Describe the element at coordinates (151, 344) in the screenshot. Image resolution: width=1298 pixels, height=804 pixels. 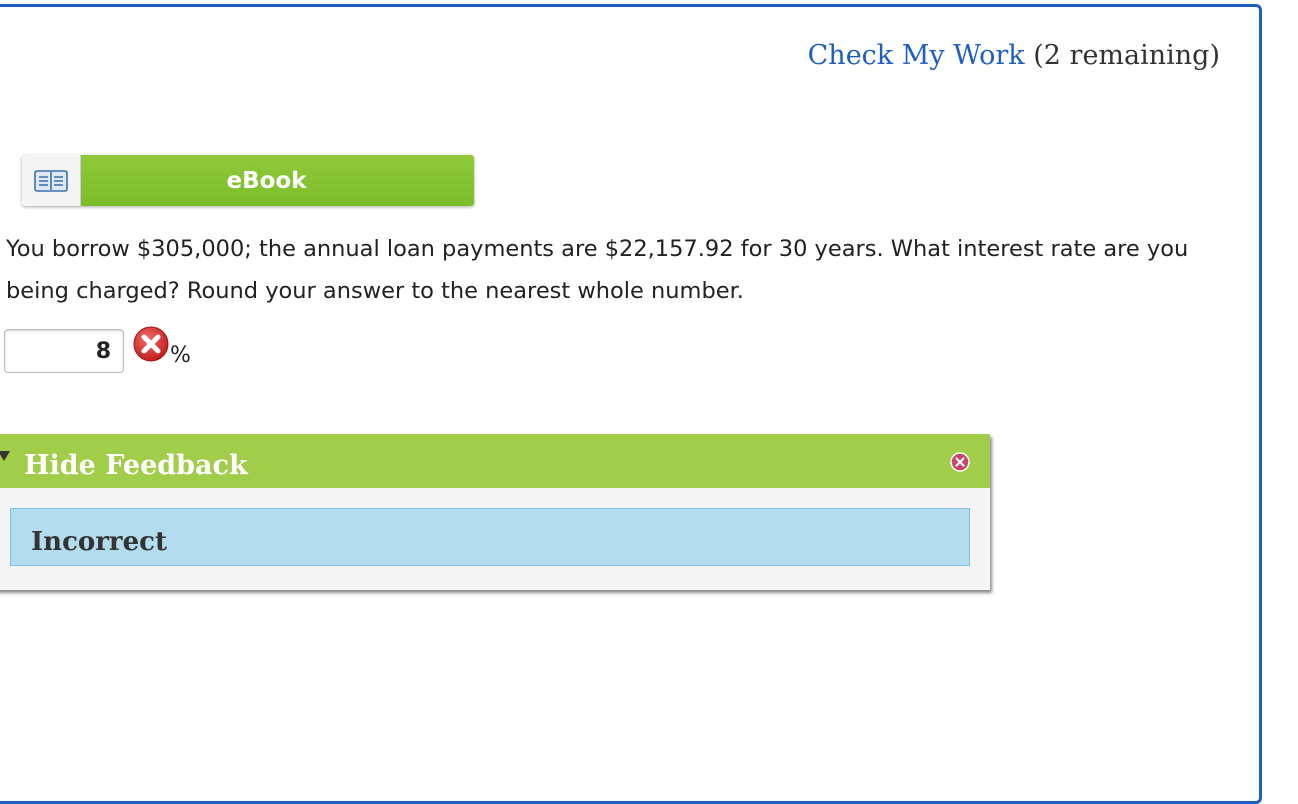
I see `incorrect-x-icon` at that location.